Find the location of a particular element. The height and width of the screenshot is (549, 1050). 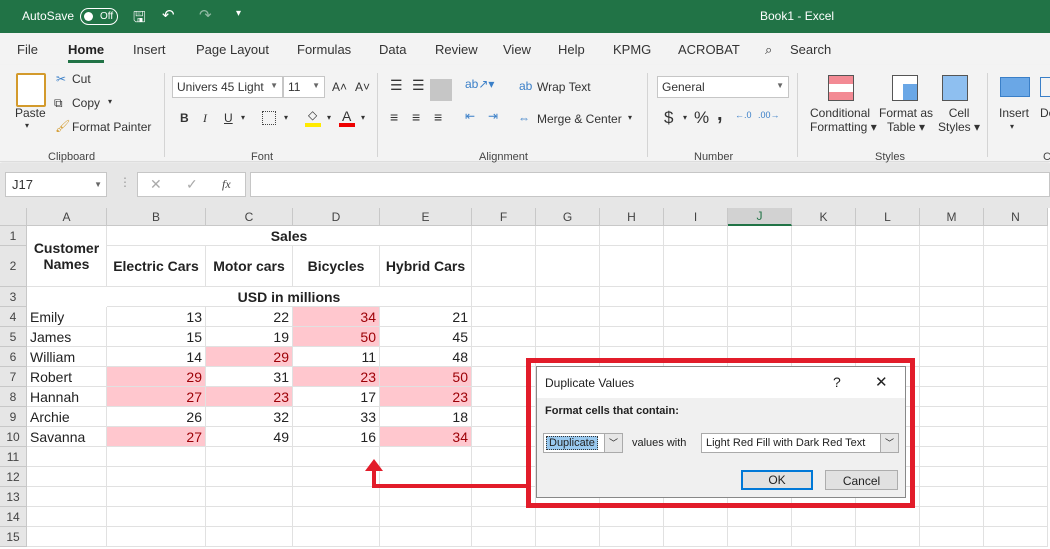

customer-name-cell: James is located at coordinates (67, 337).